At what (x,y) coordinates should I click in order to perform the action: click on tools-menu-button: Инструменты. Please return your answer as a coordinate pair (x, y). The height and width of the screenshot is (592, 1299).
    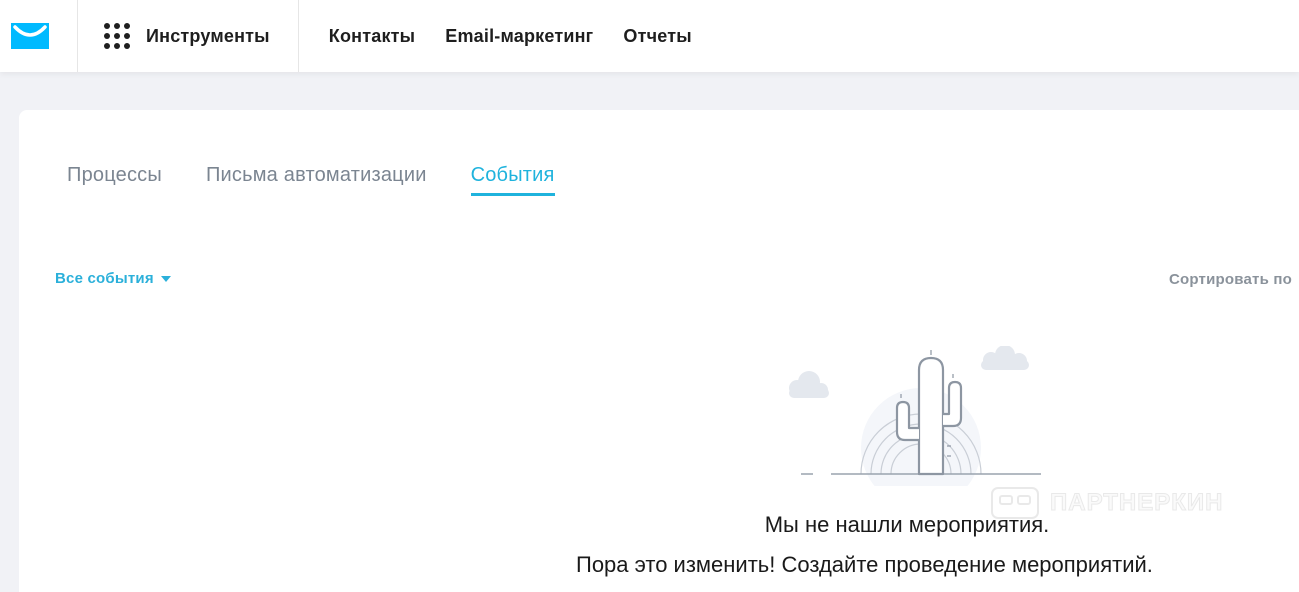
    Looking at the image, I should click on (188, 36).